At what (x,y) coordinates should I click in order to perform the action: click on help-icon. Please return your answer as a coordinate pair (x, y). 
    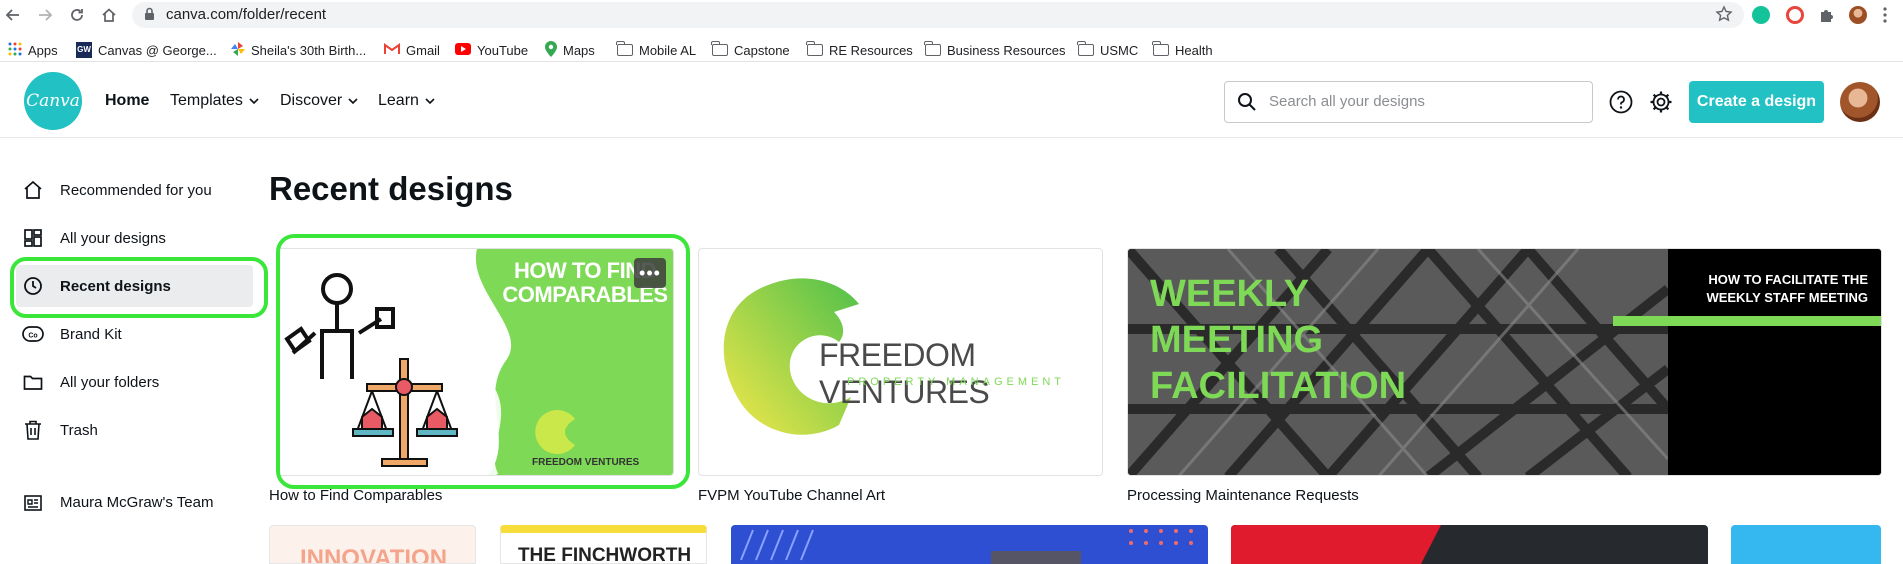
    Looking at the image, I should click on (1621, 102).